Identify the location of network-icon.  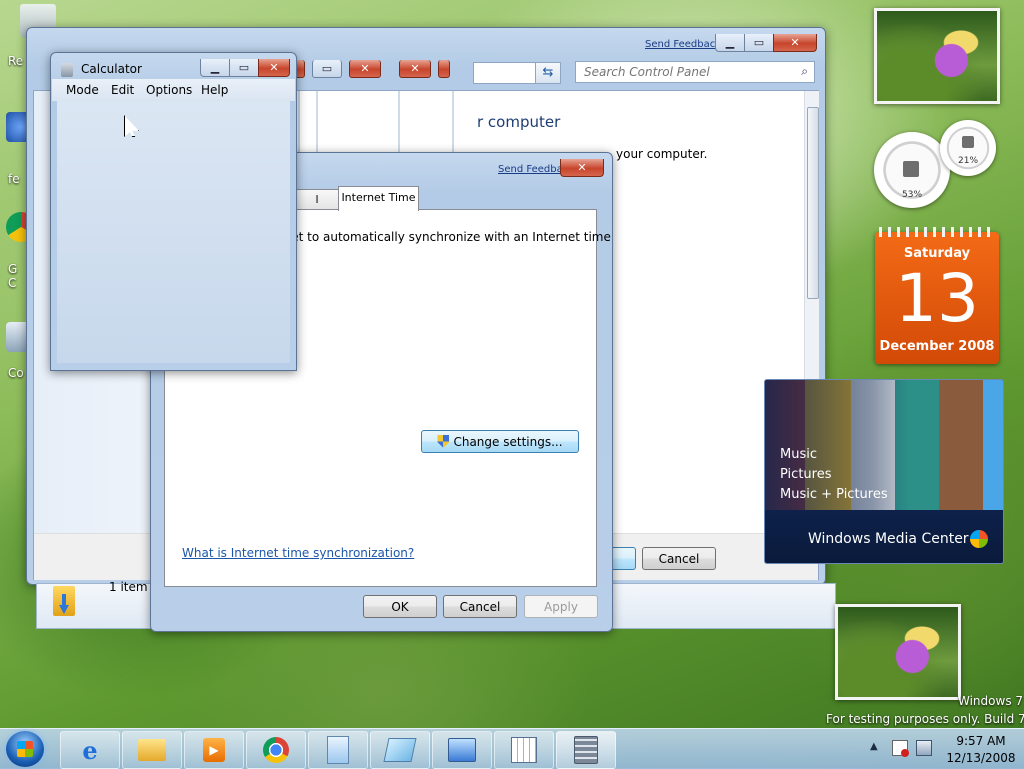
(924, 748).